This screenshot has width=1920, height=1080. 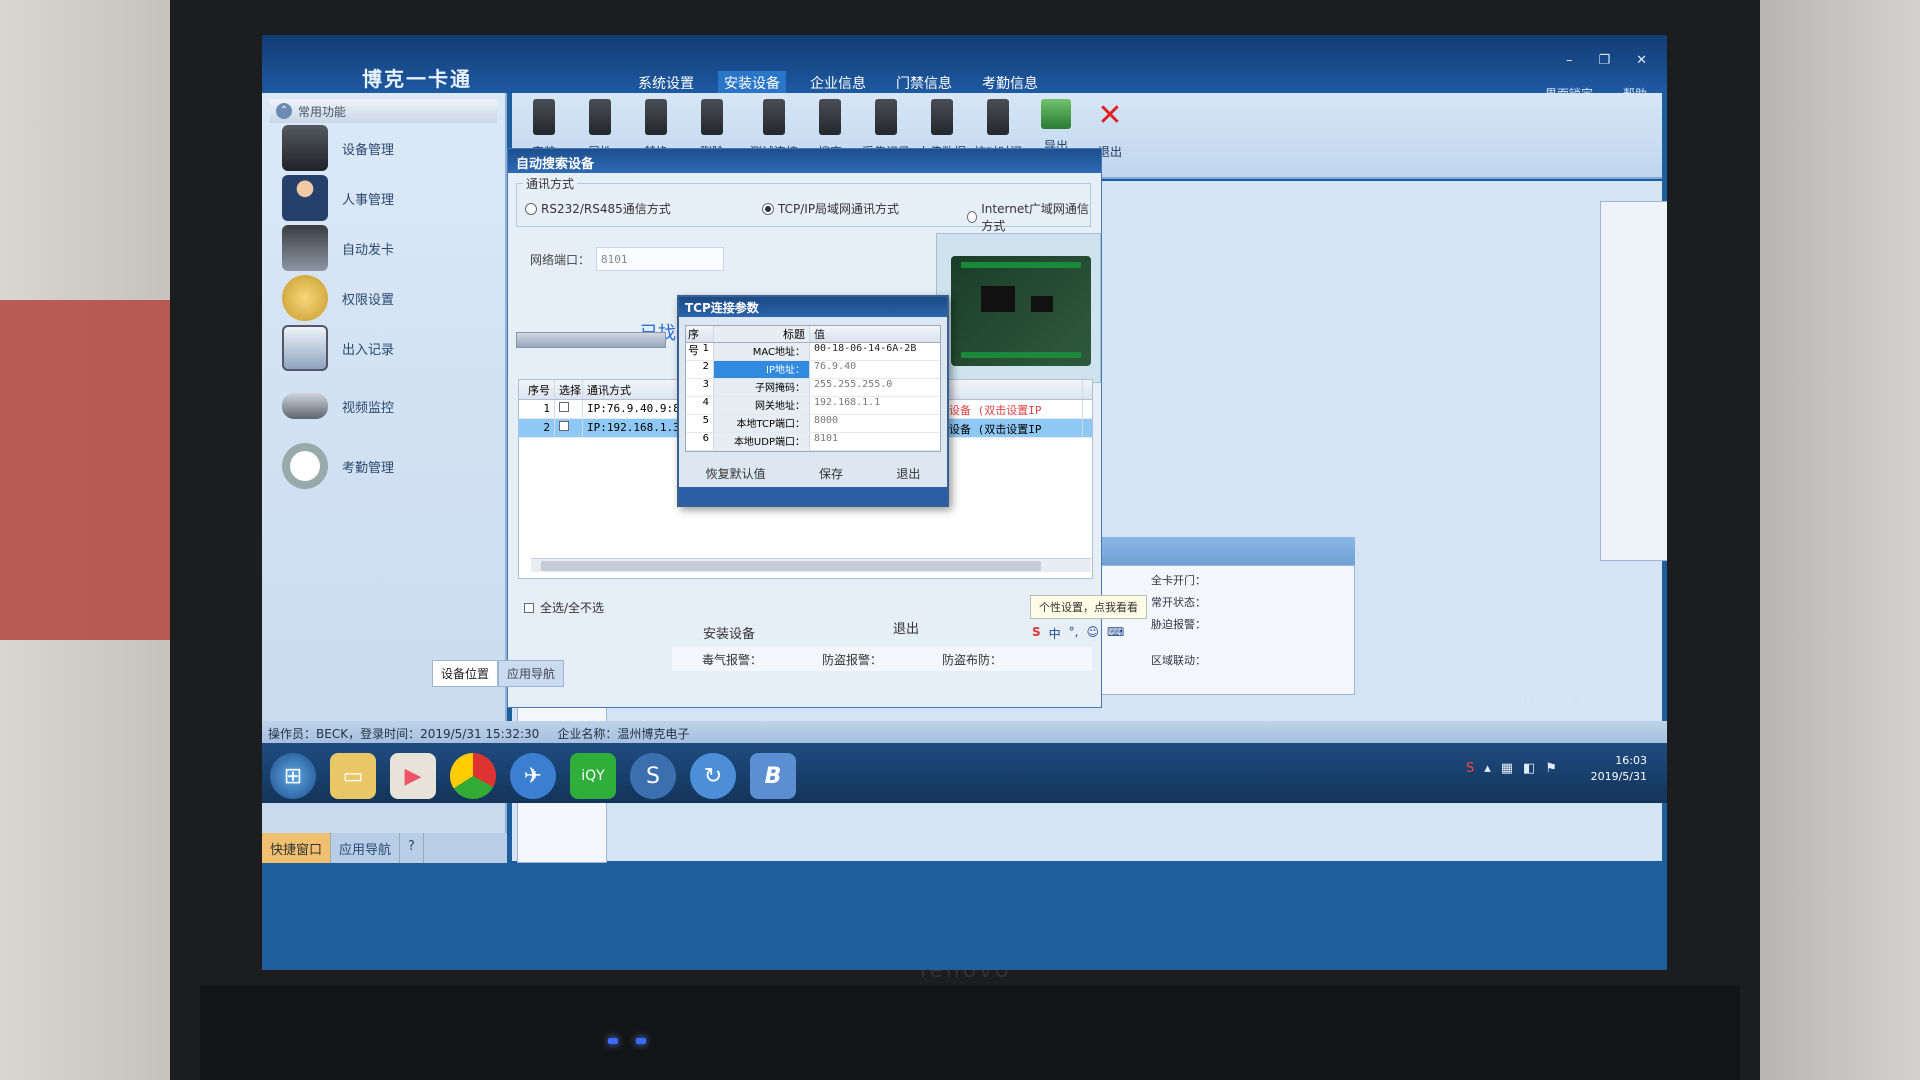 What do you see at coordinates (338, 406) in the screenshot?
I see `sidebar-item-video: 视频监控` at bounding box center [338, 406].